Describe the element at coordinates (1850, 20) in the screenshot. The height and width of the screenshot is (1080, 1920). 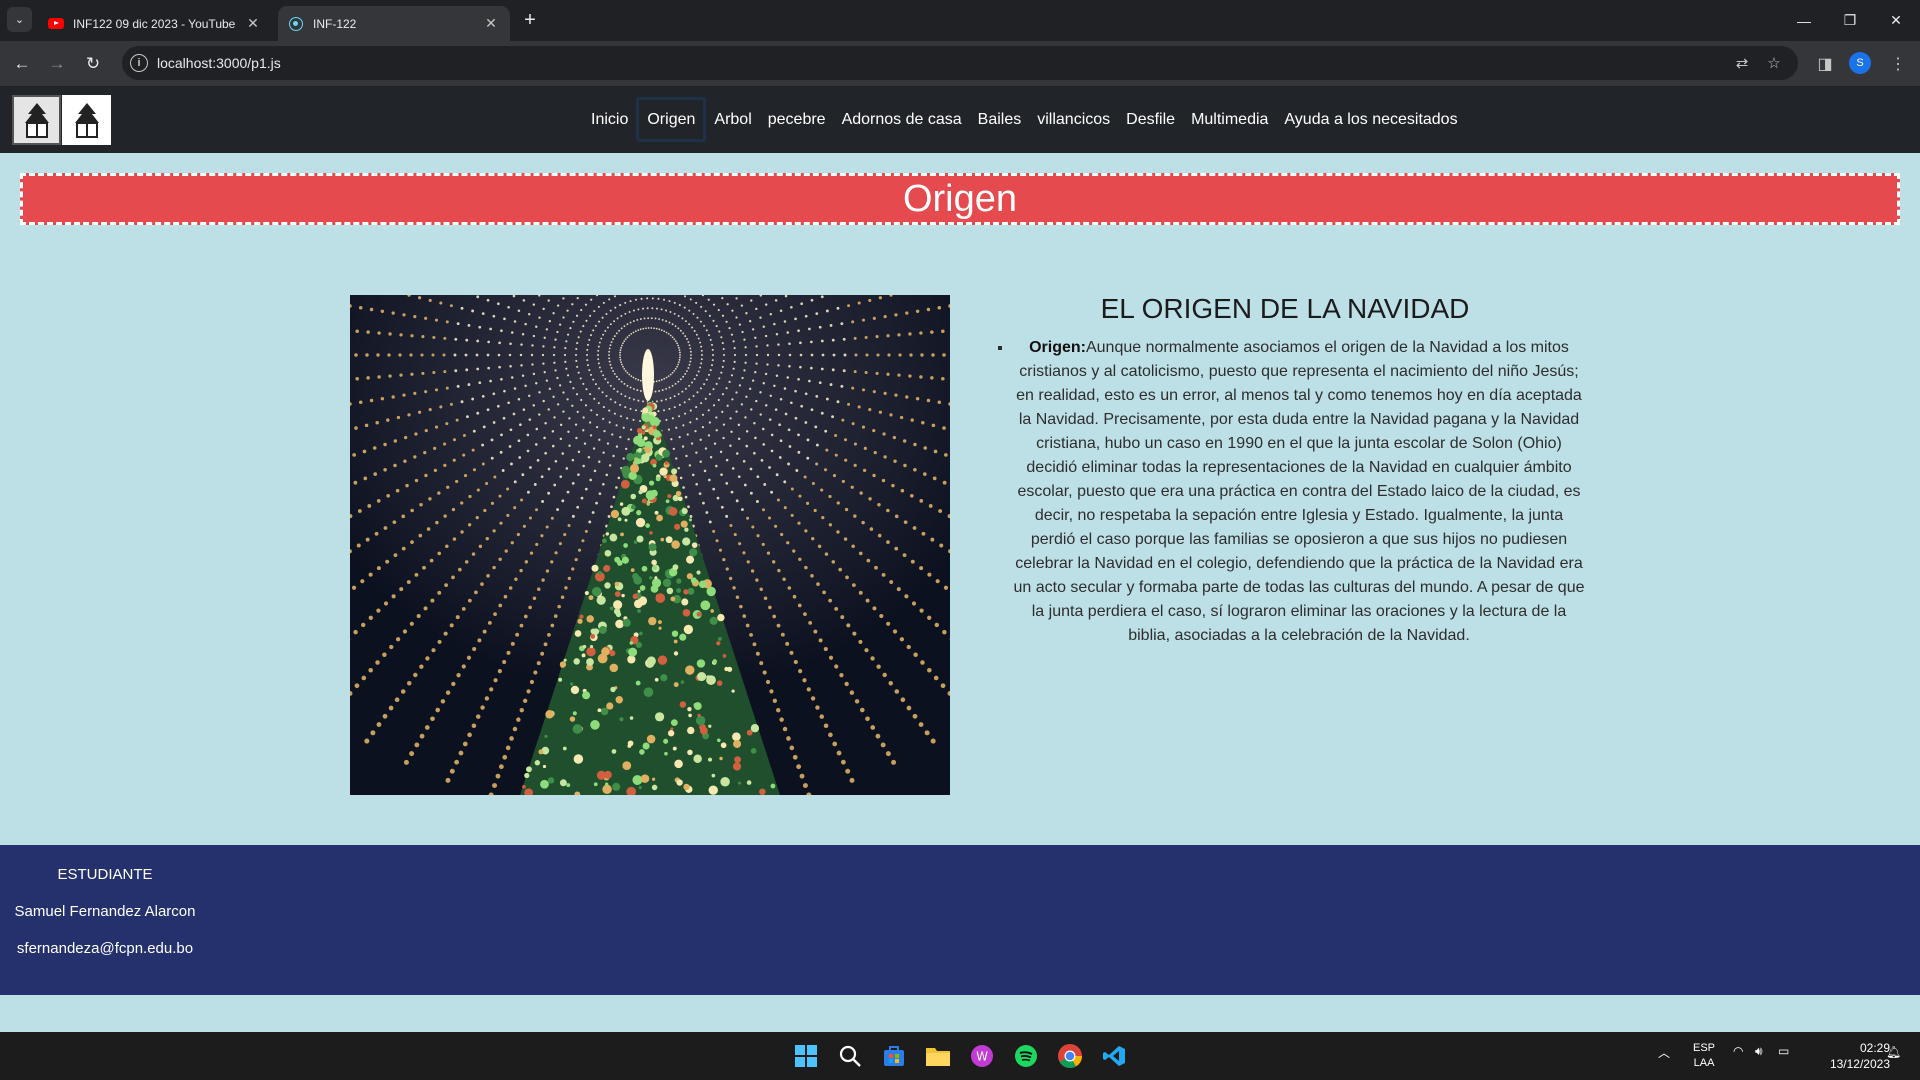
I see `restore-button: ❐` at that location.